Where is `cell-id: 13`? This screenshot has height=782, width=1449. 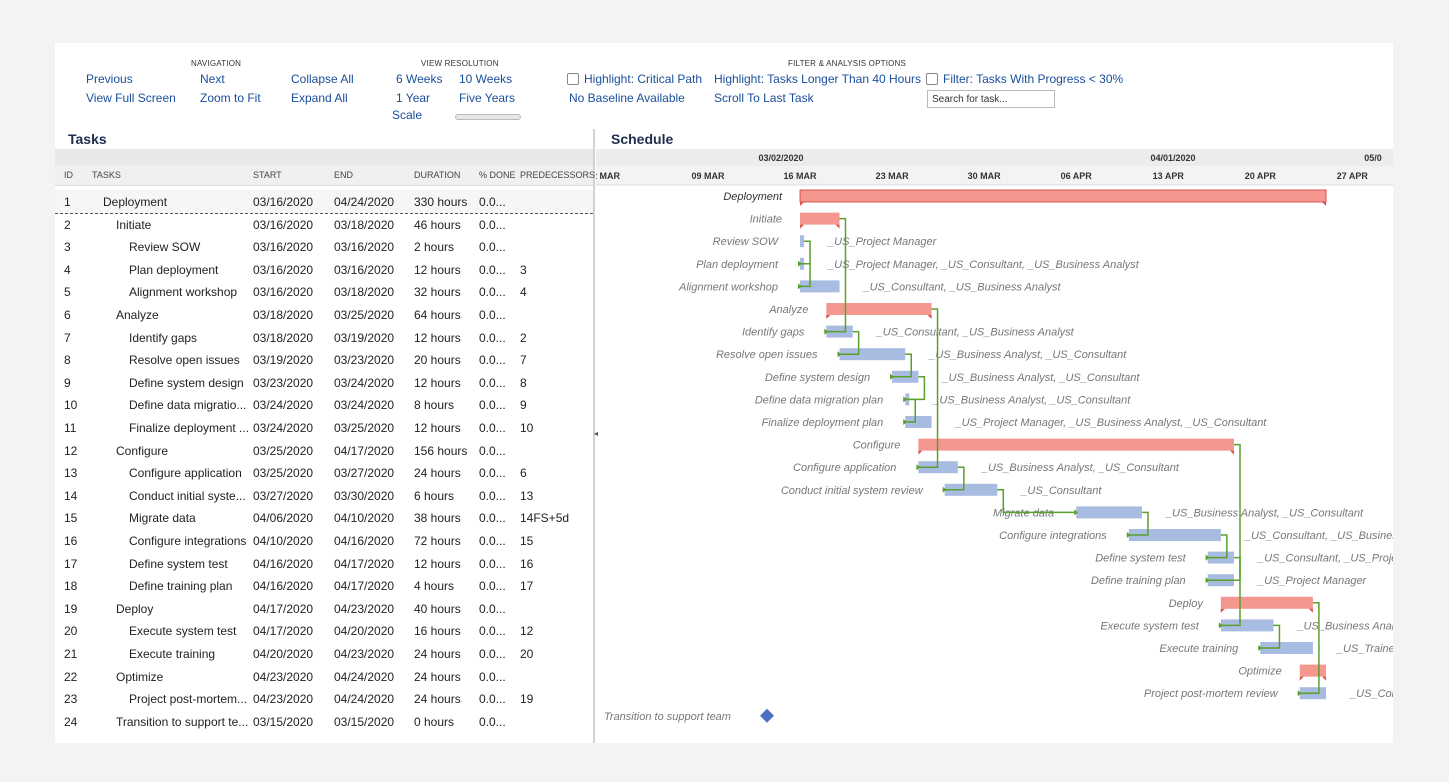 cell-id: 13 is located at coordinates (71, 473).